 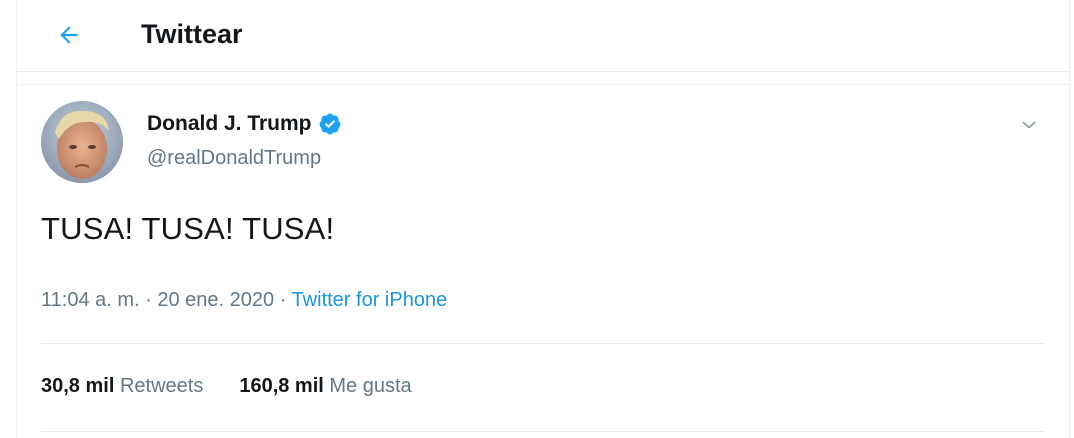 I want to click on avatar, so click(x=82, y=142).